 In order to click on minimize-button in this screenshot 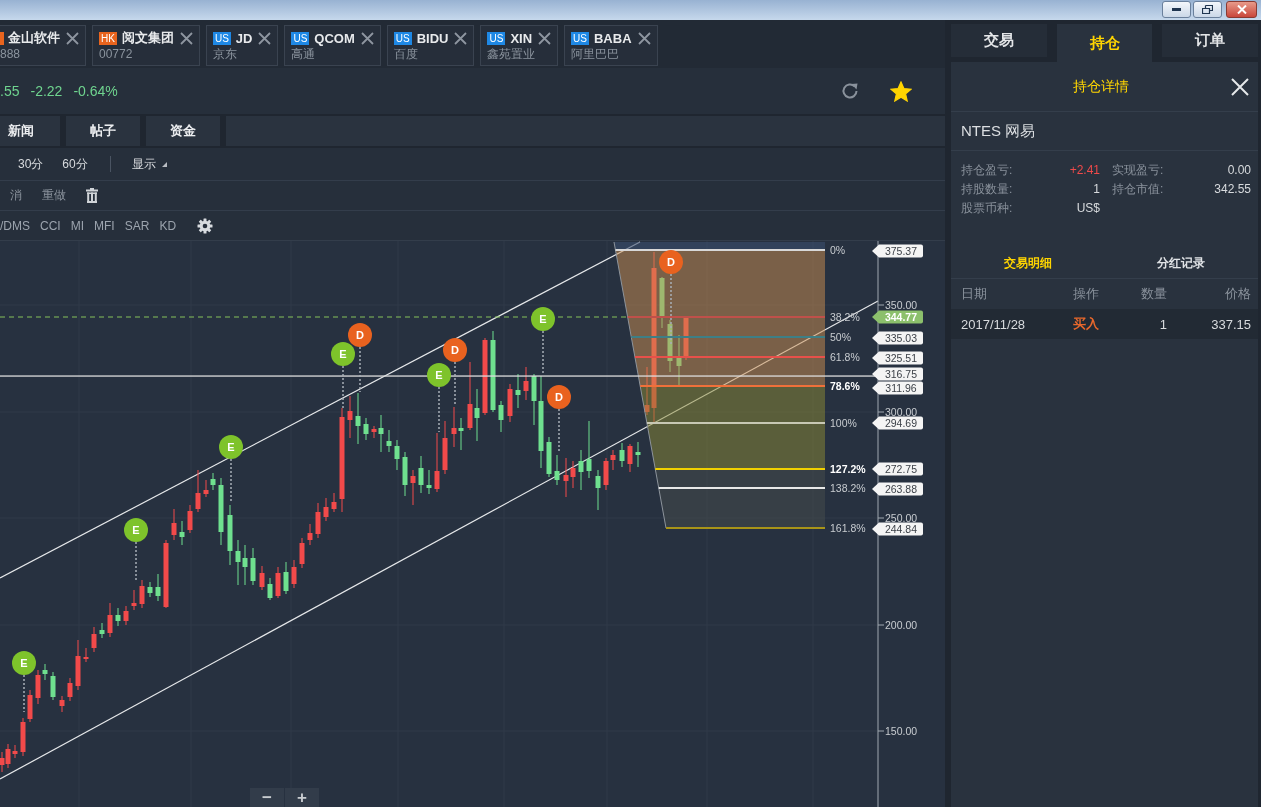, I will do `click(1176, 9)`.